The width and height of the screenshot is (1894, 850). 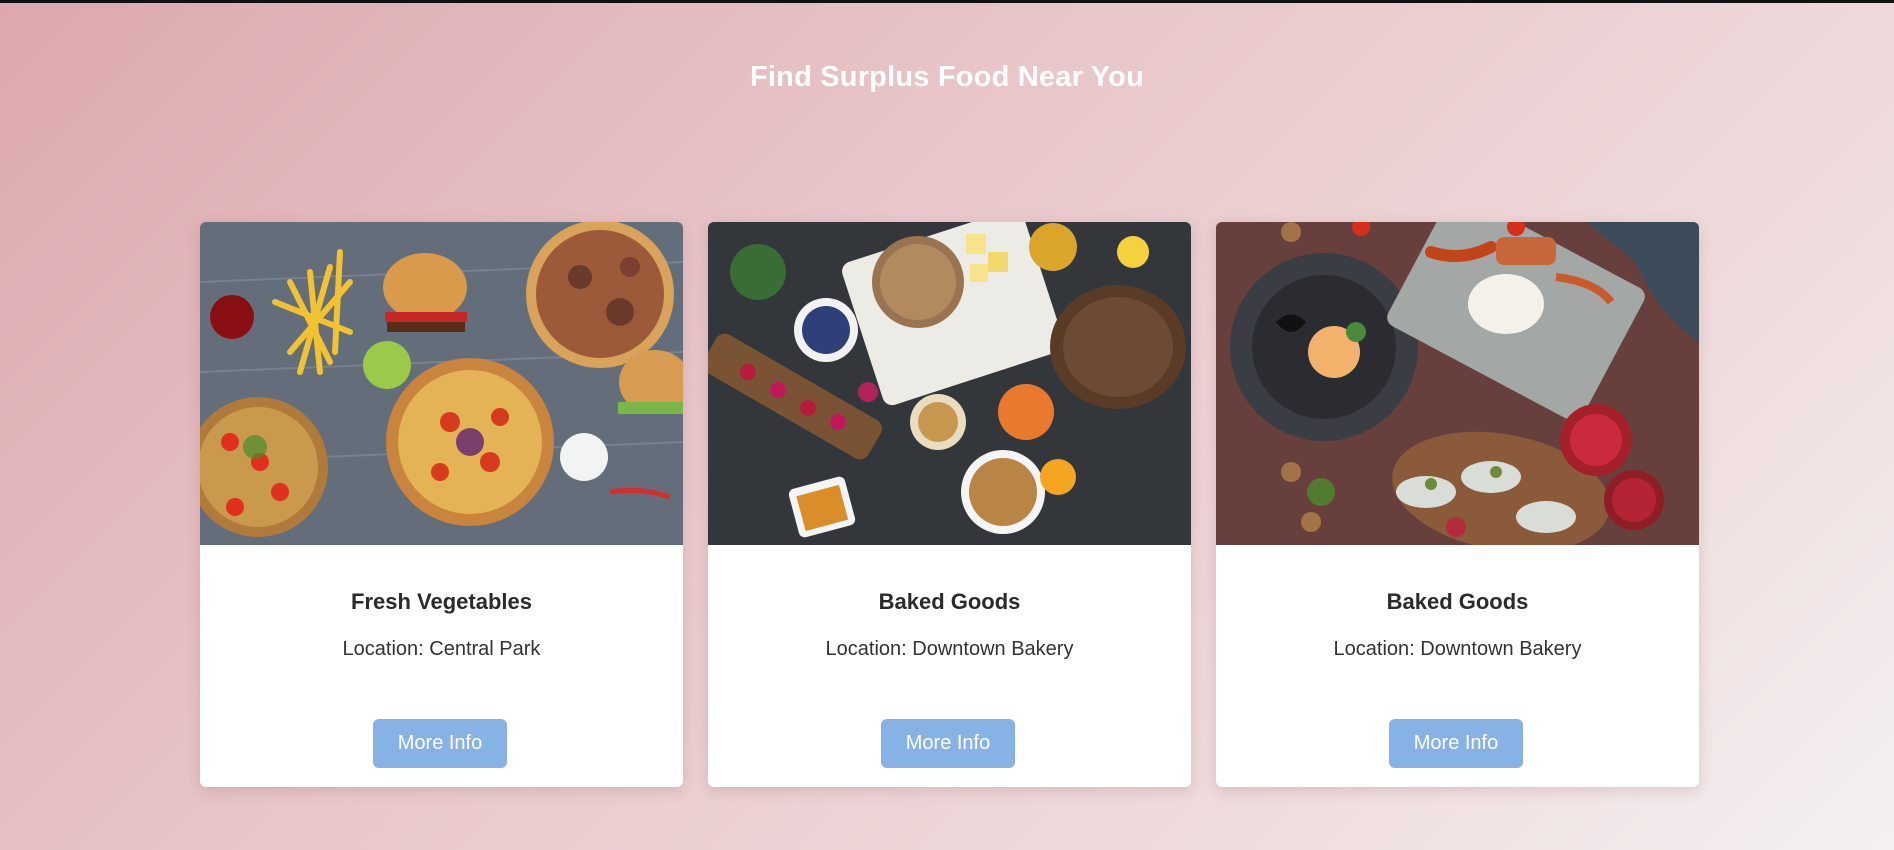 What do you see at coordinates (441, 649) in the screenshot?
I see `card-location: Location: Central Park` at bounding box center [441, 649].